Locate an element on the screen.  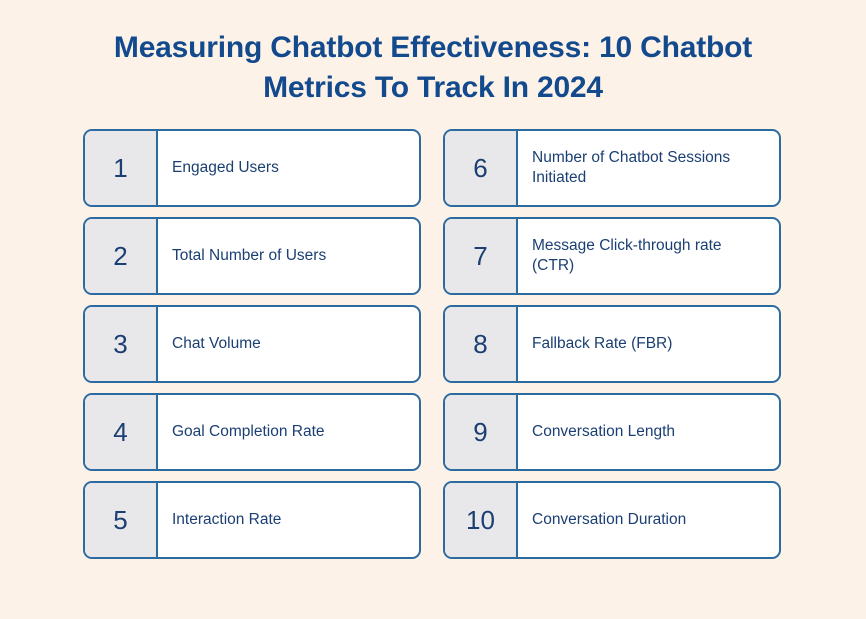
metric-number-box: 2 is located at coordinates (121, 256).